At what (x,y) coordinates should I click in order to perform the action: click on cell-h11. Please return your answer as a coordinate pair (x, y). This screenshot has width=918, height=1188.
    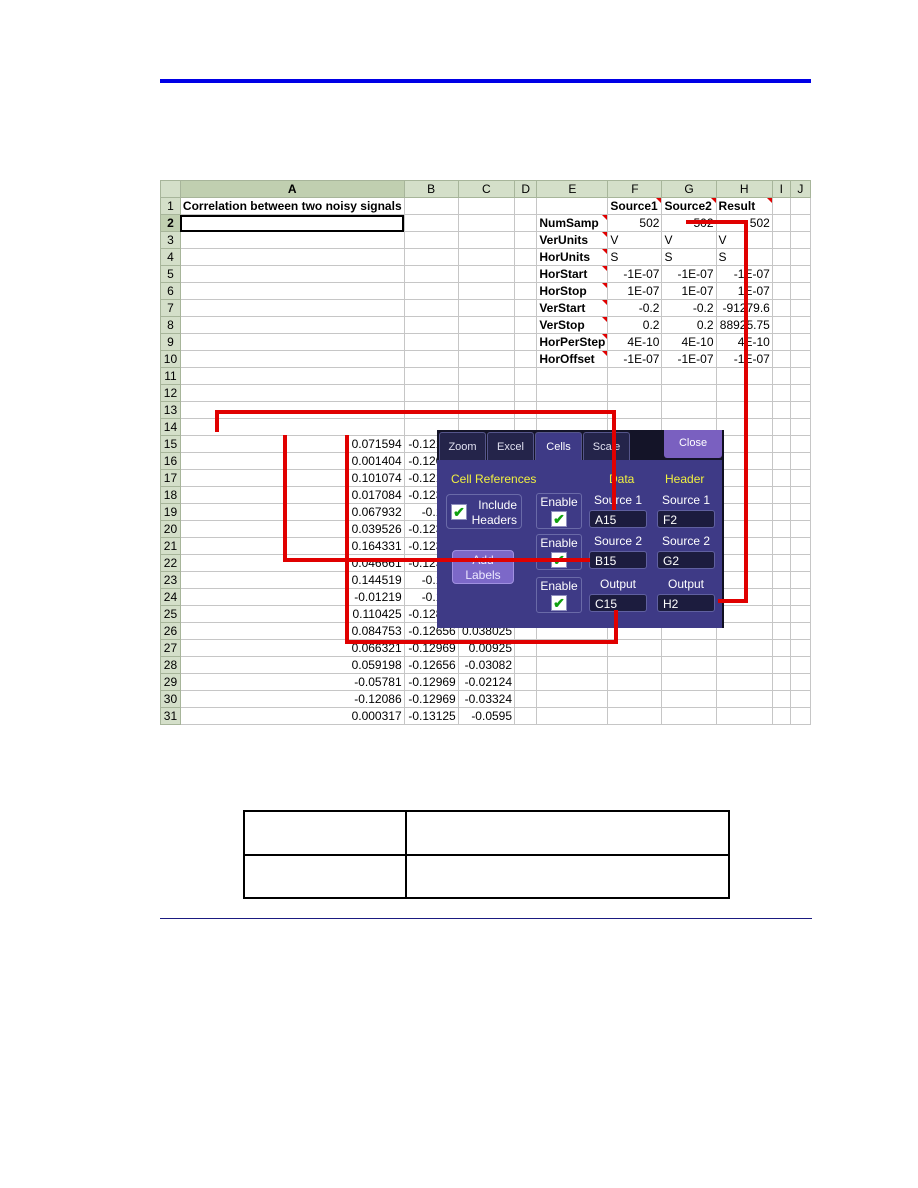
    Looking at the image, I should click on (744, 376).